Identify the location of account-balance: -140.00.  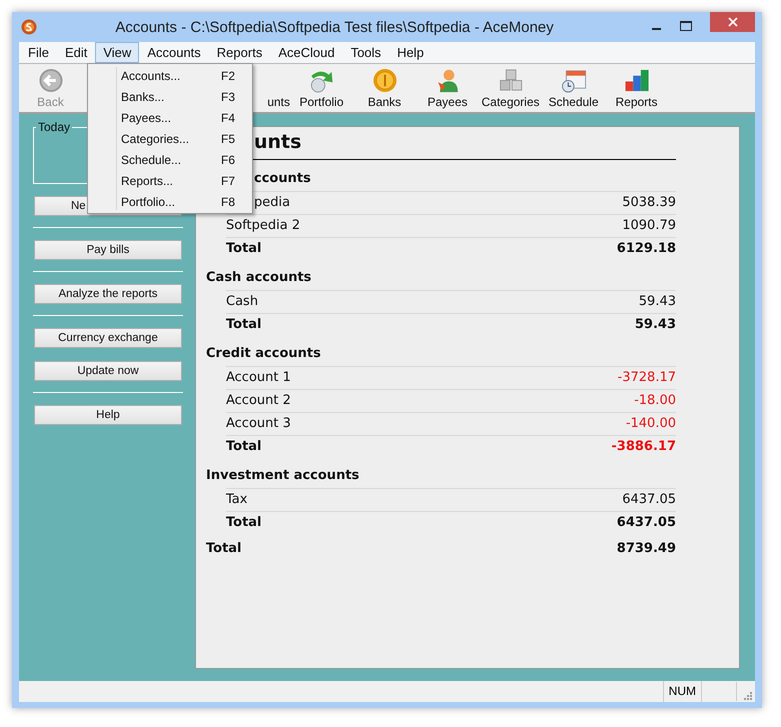
(651, 423).